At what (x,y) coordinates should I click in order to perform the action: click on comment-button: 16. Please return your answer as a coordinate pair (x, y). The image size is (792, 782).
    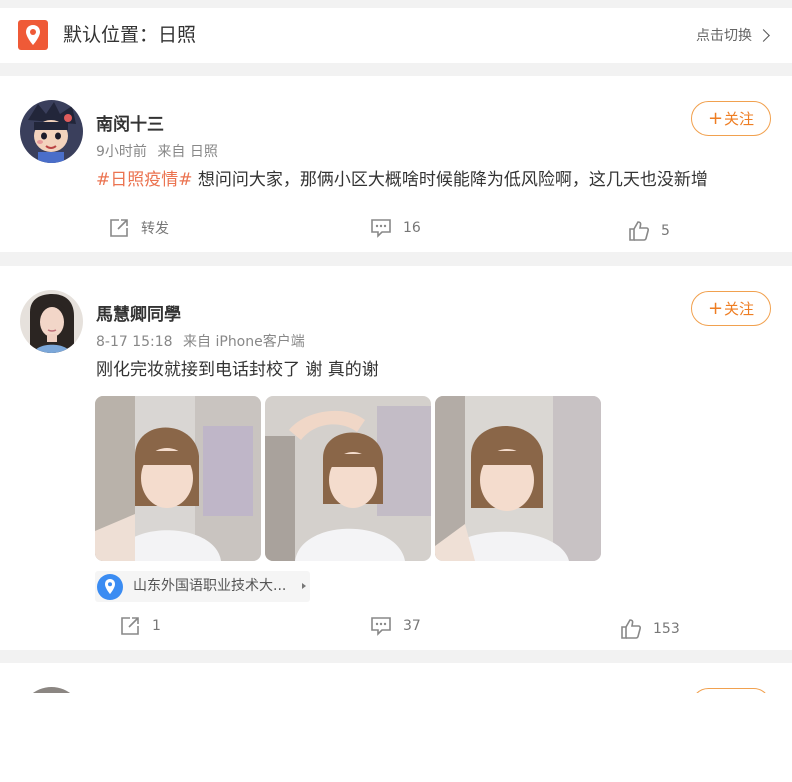
    Looking at the image, I should click on (395, 228).